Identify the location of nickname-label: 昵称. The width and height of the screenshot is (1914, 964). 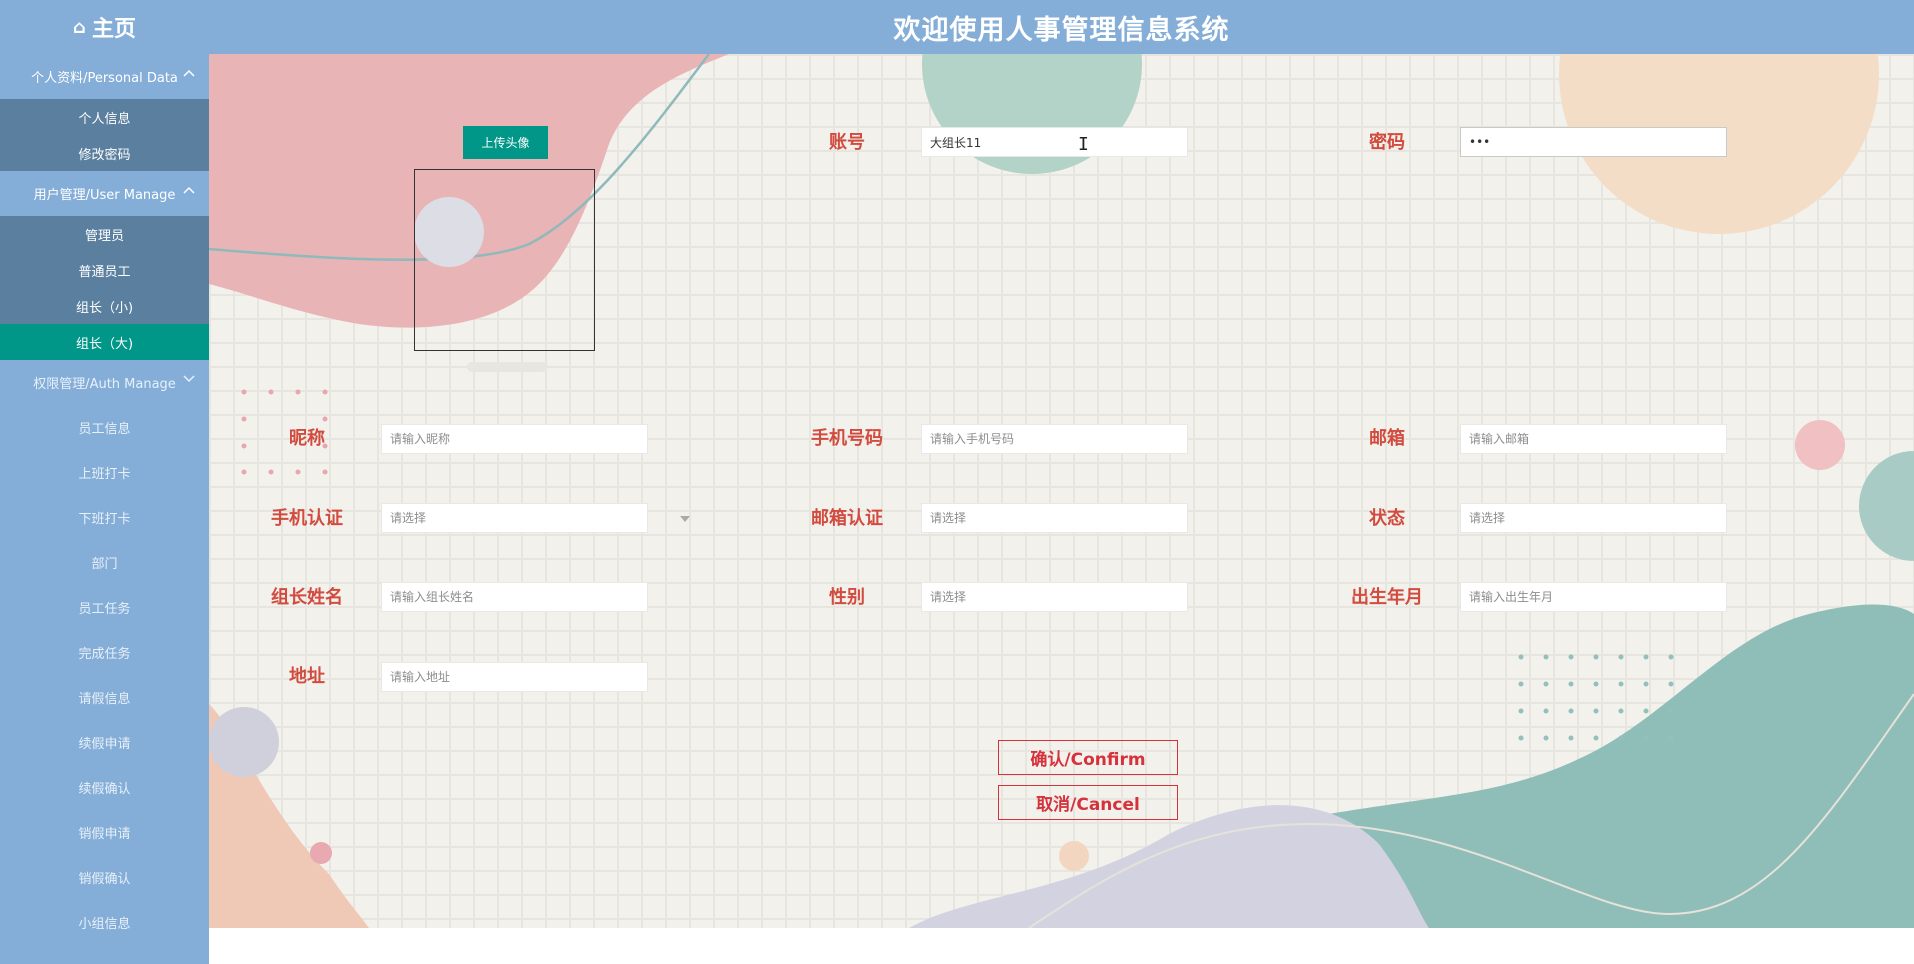
(307, 438).